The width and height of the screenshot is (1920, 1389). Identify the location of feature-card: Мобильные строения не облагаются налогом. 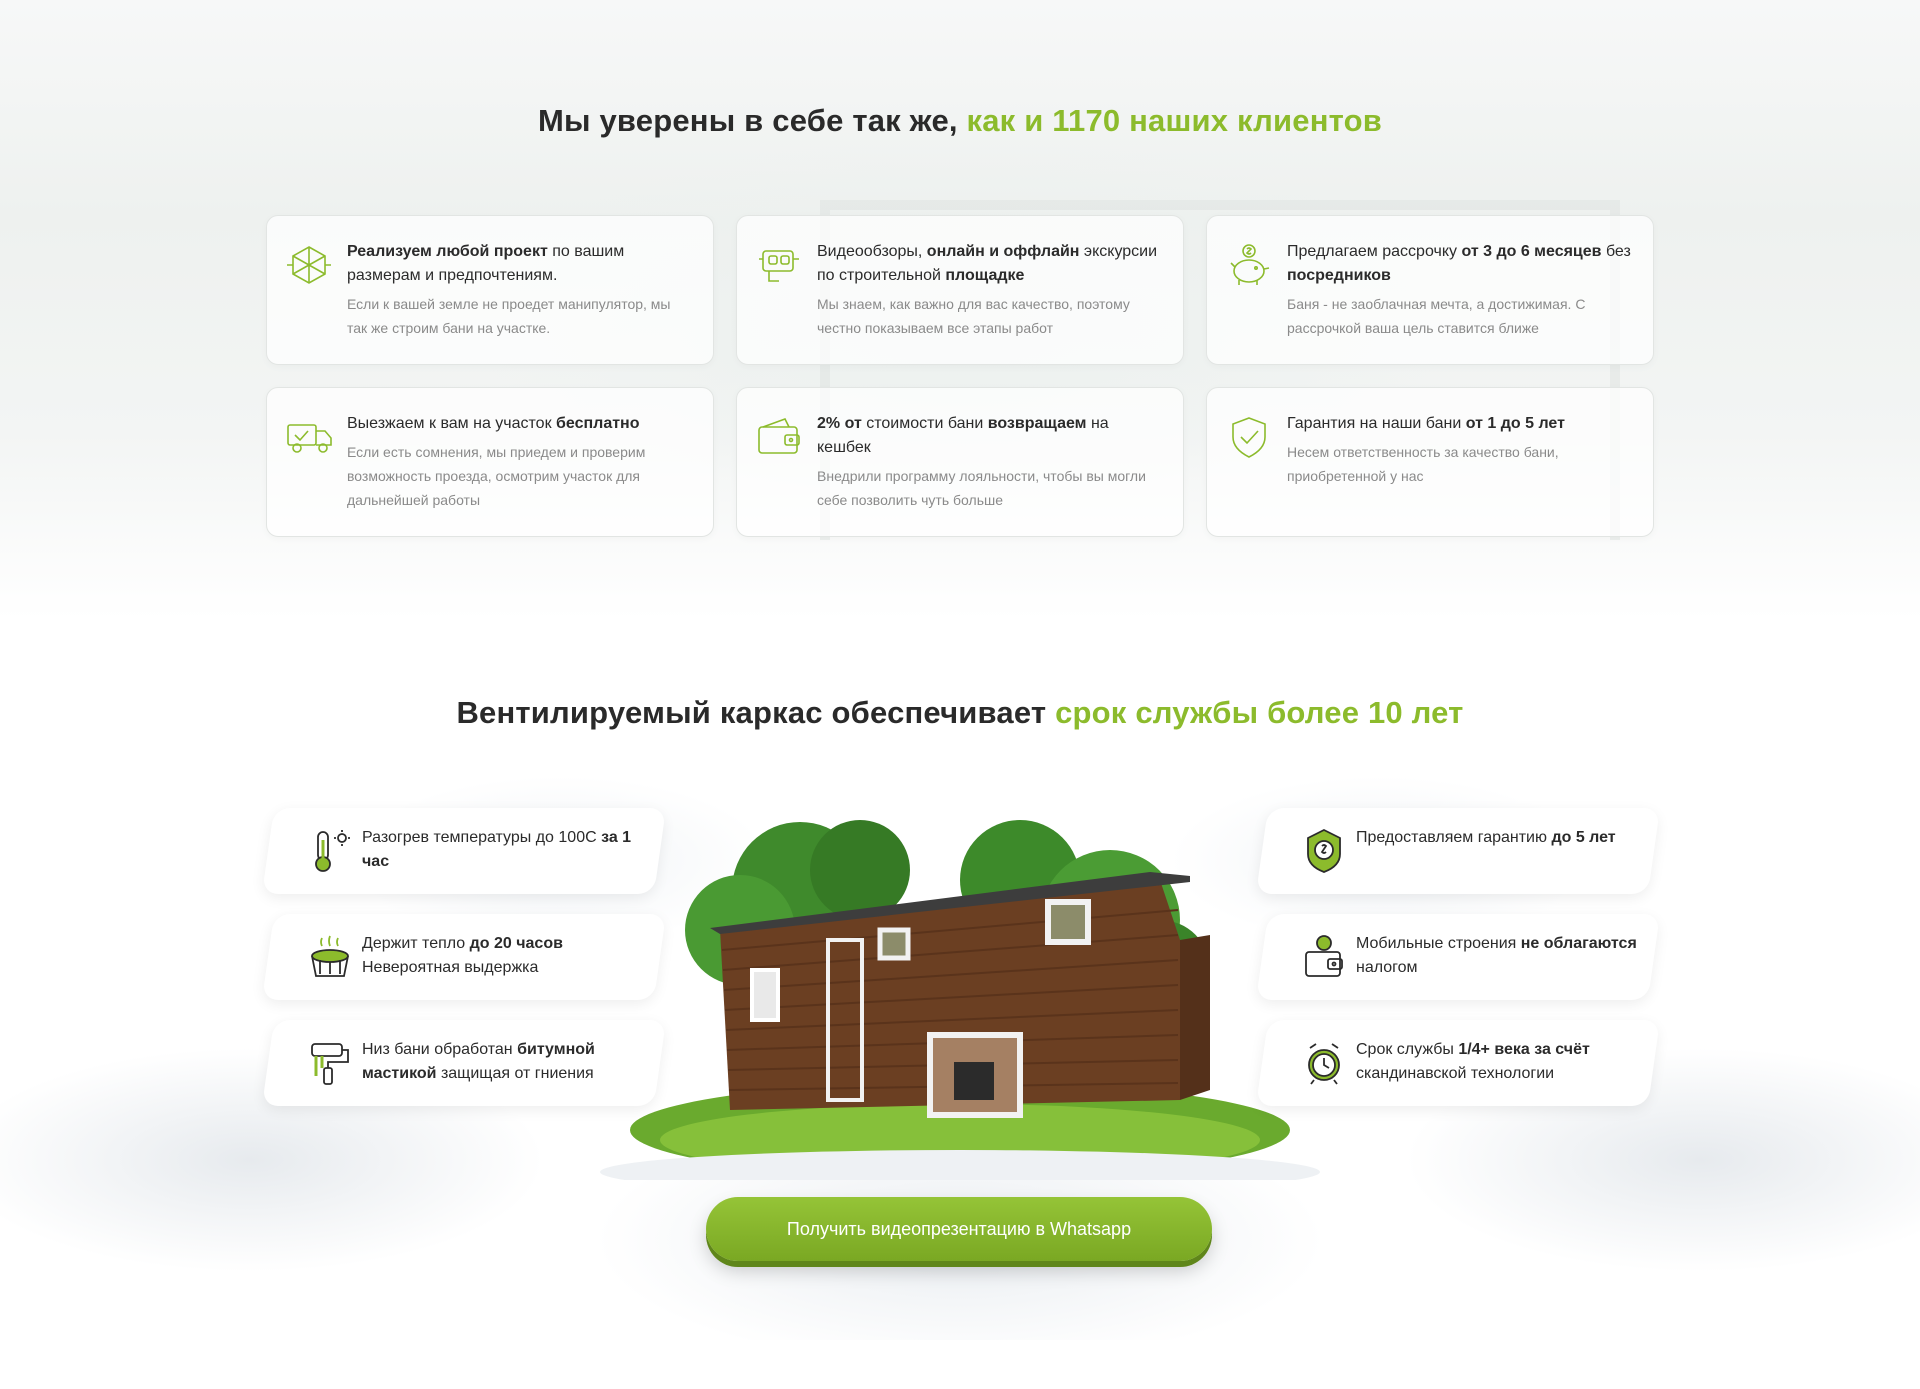
(1458, 957).